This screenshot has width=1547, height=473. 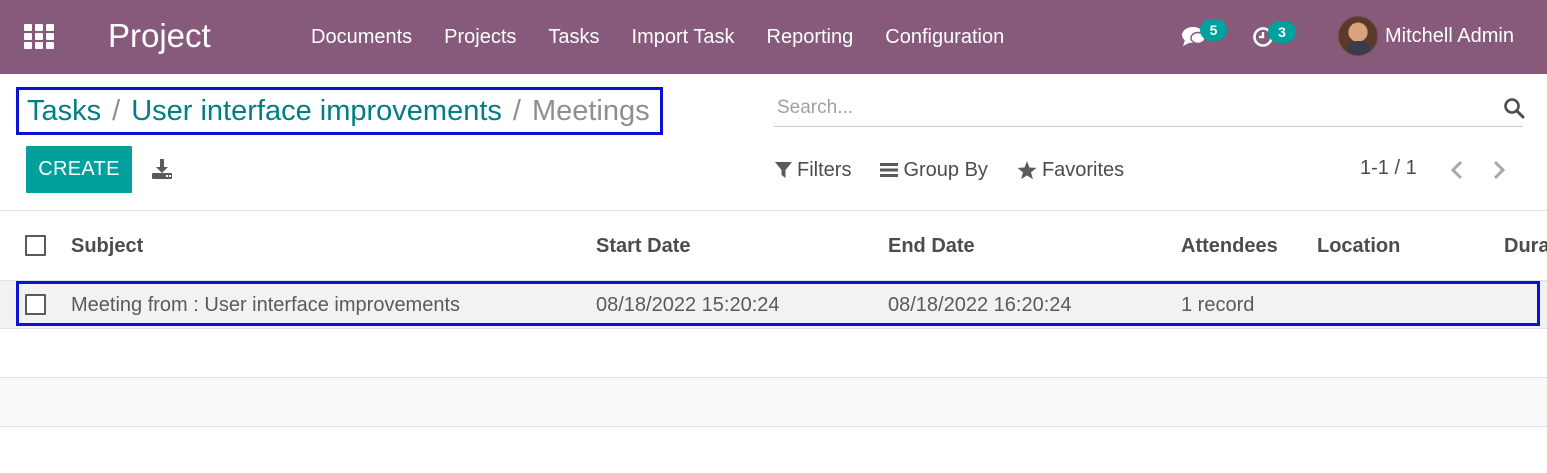 I want to click on favorites-label: Favorites, so click(x=1083, y=169).